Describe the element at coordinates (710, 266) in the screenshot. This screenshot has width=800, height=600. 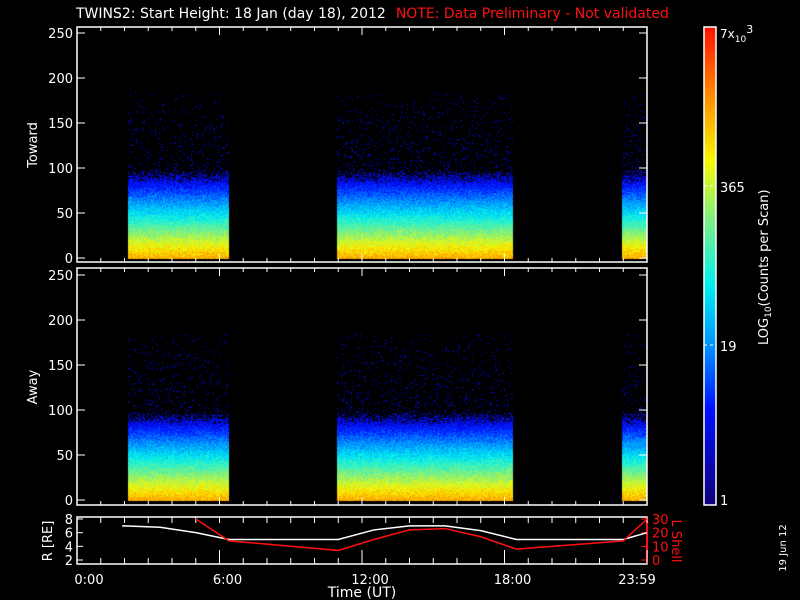
I see `colorbar` at that location.